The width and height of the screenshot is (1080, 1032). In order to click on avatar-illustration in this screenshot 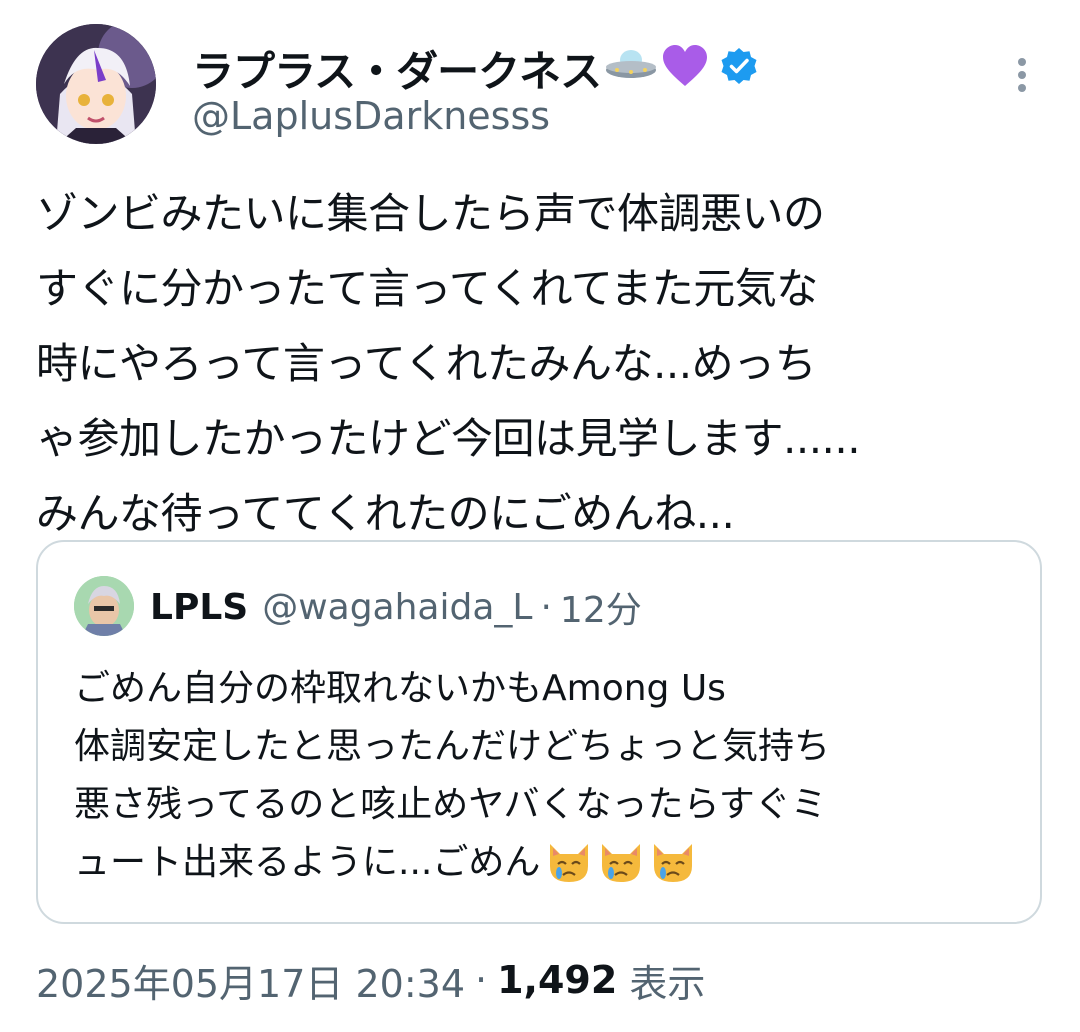, I will do `click(96, 84)`.